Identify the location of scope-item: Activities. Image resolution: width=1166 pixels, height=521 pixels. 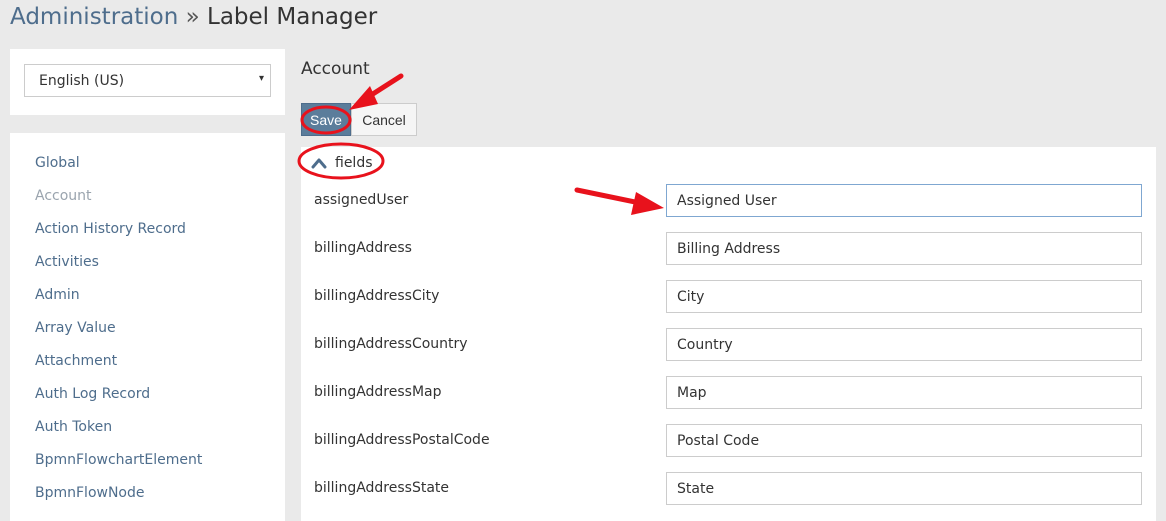
(147, 268).